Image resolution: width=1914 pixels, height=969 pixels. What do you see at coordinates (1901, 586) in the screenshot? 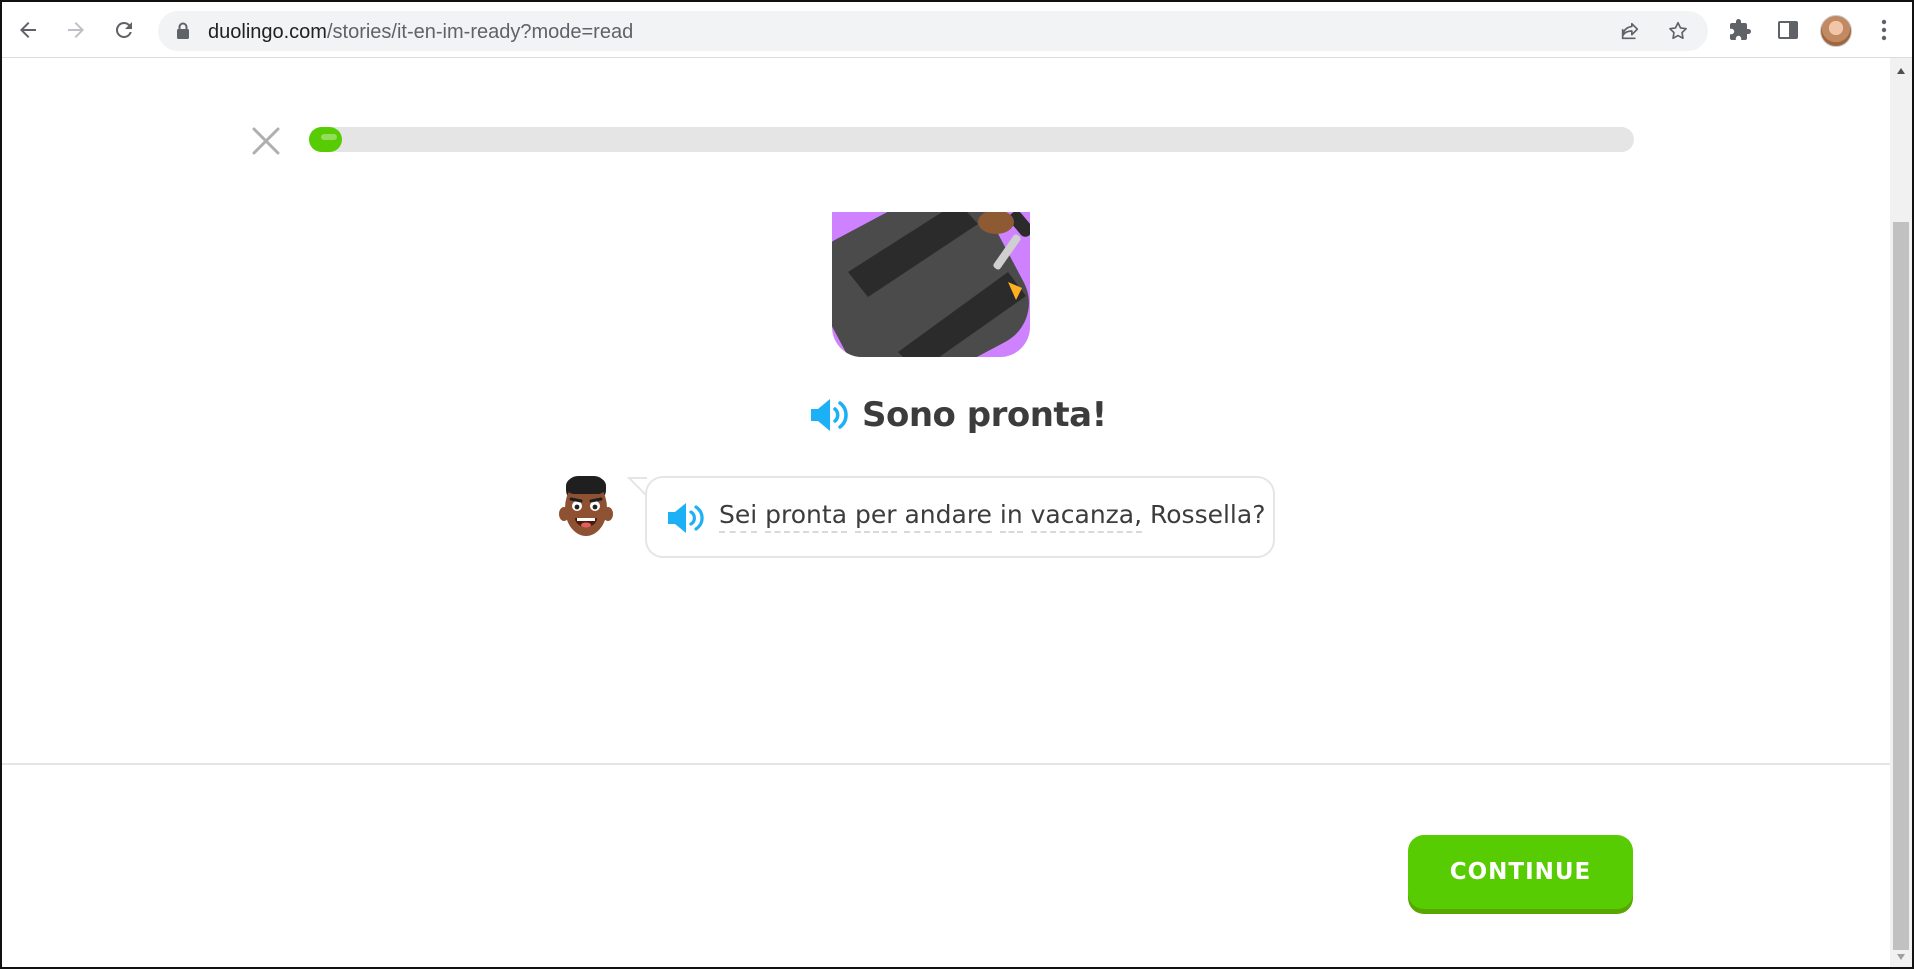
I see `scrollbar-thumb` at bounding box center [1901, 586].